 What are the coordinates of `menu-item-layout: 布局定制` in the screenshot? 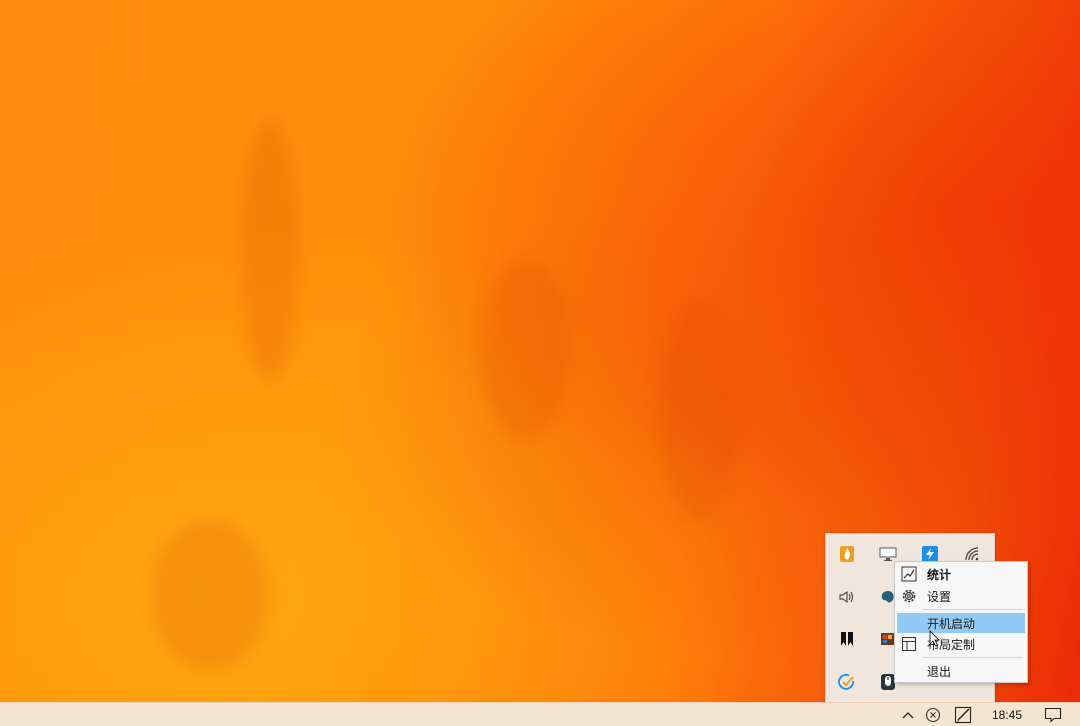 It's located at (961, 644).